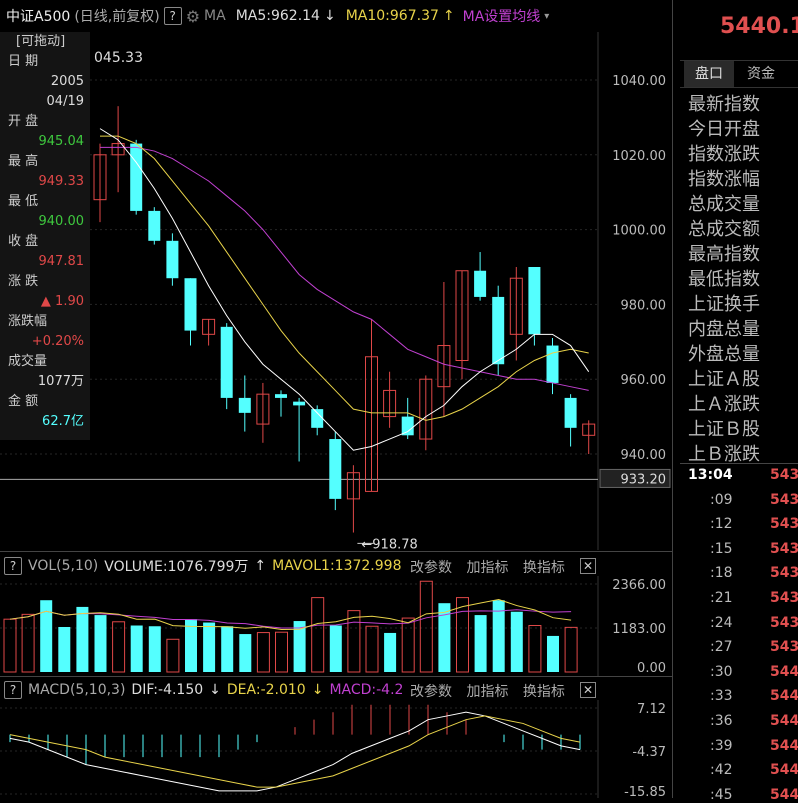 The height and width of the screenshot is (803, 798). What do you see at coordinates (645, 791) in the screenshot?
I see `macd-tick-label: -15.85` at bounding box center [645, 791].